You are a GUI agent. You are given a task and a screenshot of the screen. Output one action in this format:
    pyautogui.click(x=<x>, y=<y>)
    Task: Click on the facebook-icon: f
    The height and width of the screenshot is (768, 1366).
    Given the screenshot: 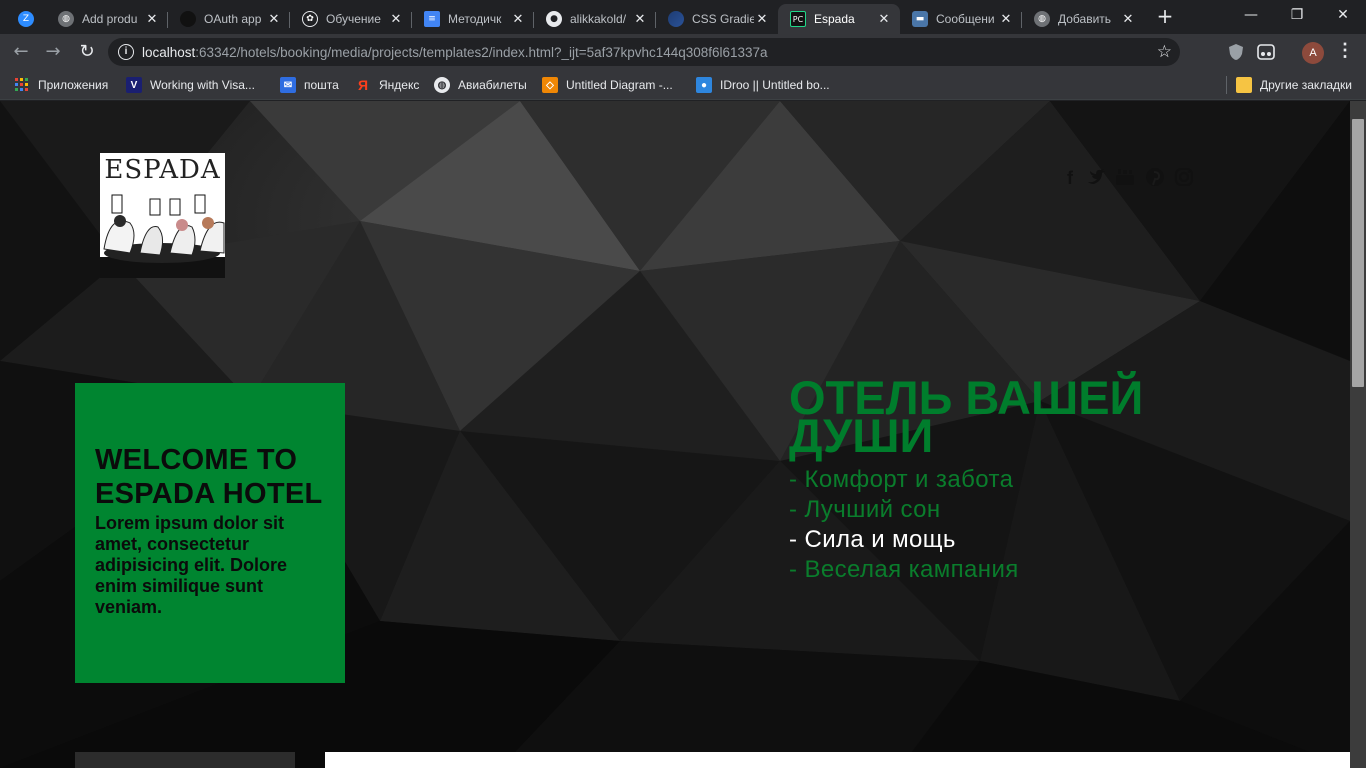 What is the action you would take?
    pyautogui.click(x=1070, y=178)
    